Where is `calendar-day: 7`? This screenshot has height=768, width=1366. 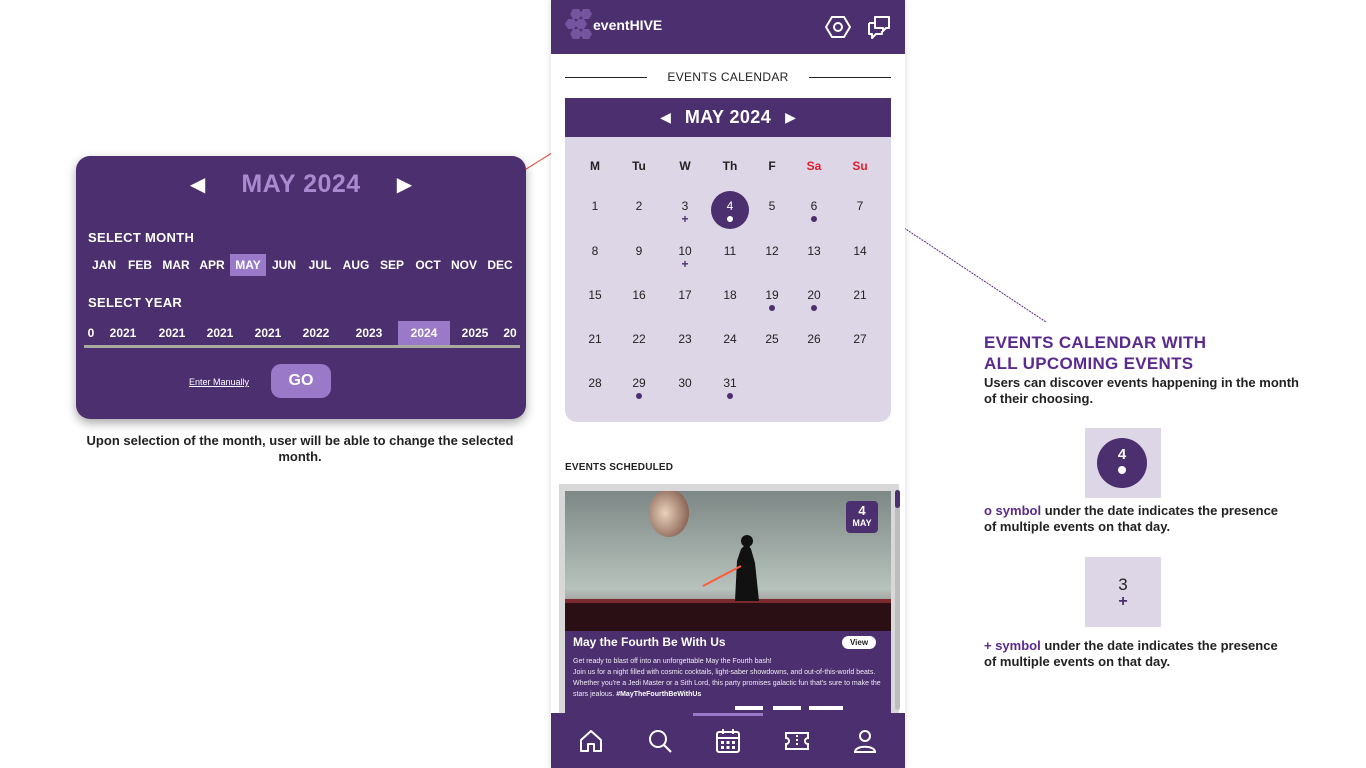 calendar-day: 7 is located at coordinates (860, 210).